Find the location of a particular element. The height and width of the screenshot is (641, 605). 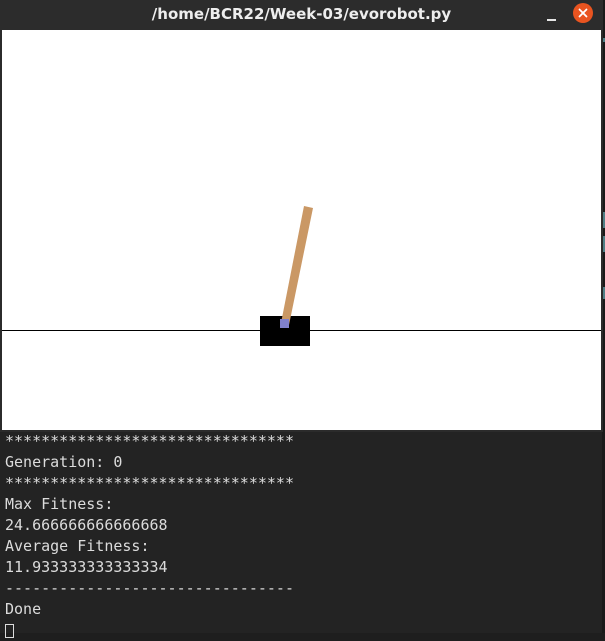

window-title: /home/BCR22/Week-03/evorobot.py is located at coordinates (301, 14).